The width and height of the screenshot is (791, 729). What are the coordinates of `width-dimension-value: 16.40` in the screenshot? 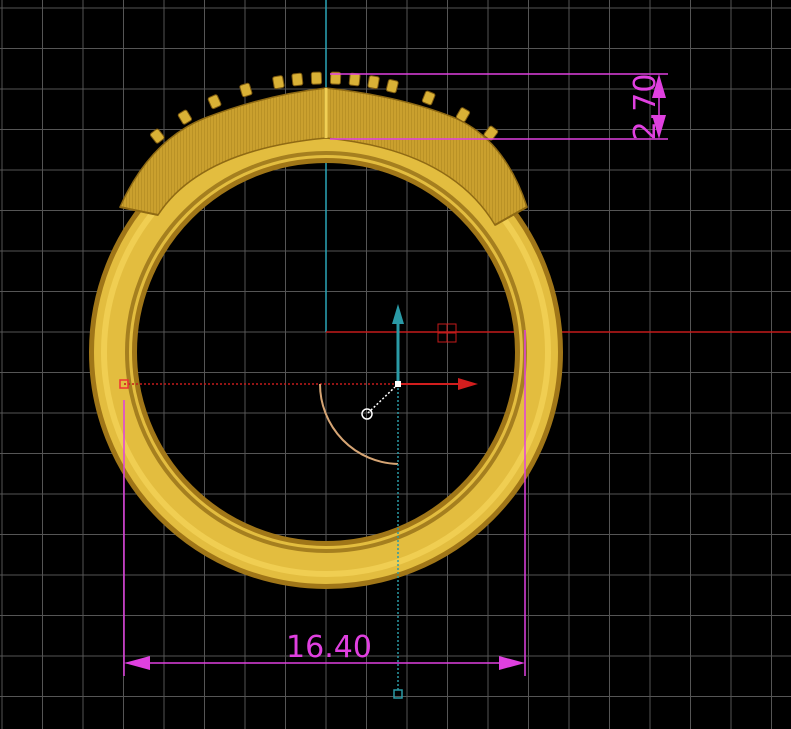 It's located at (329, 647).